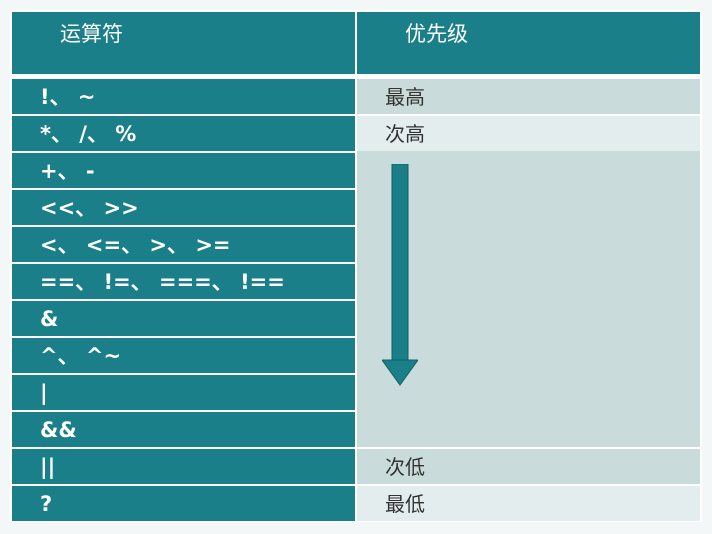 This screenshot has height=534, width=712. Describe the element at coordinates (528, 43) in the screenshot. I see `header-priority: 优先级` at that location.